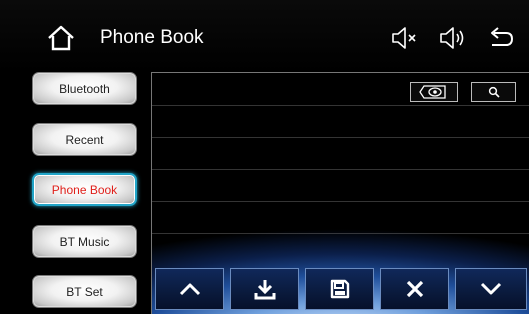  I want to click on volume-button, so click(453, 38).